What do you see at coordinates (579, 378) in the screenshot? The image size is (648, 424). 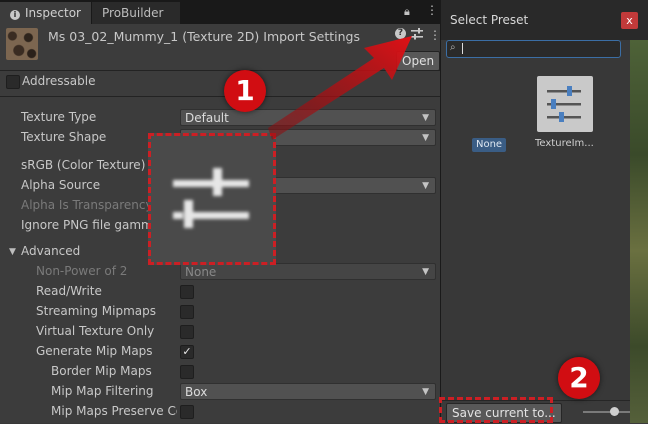 I see `callout-step-2: 2` at bounding box center [579, 378].